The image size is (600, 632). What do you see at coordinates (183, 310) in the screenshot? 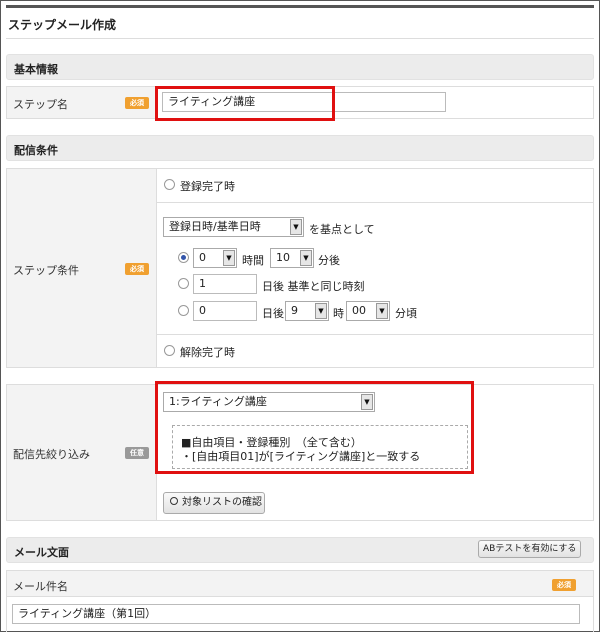
I see `radio-days-specific-time` at bounding box center [183, 310].